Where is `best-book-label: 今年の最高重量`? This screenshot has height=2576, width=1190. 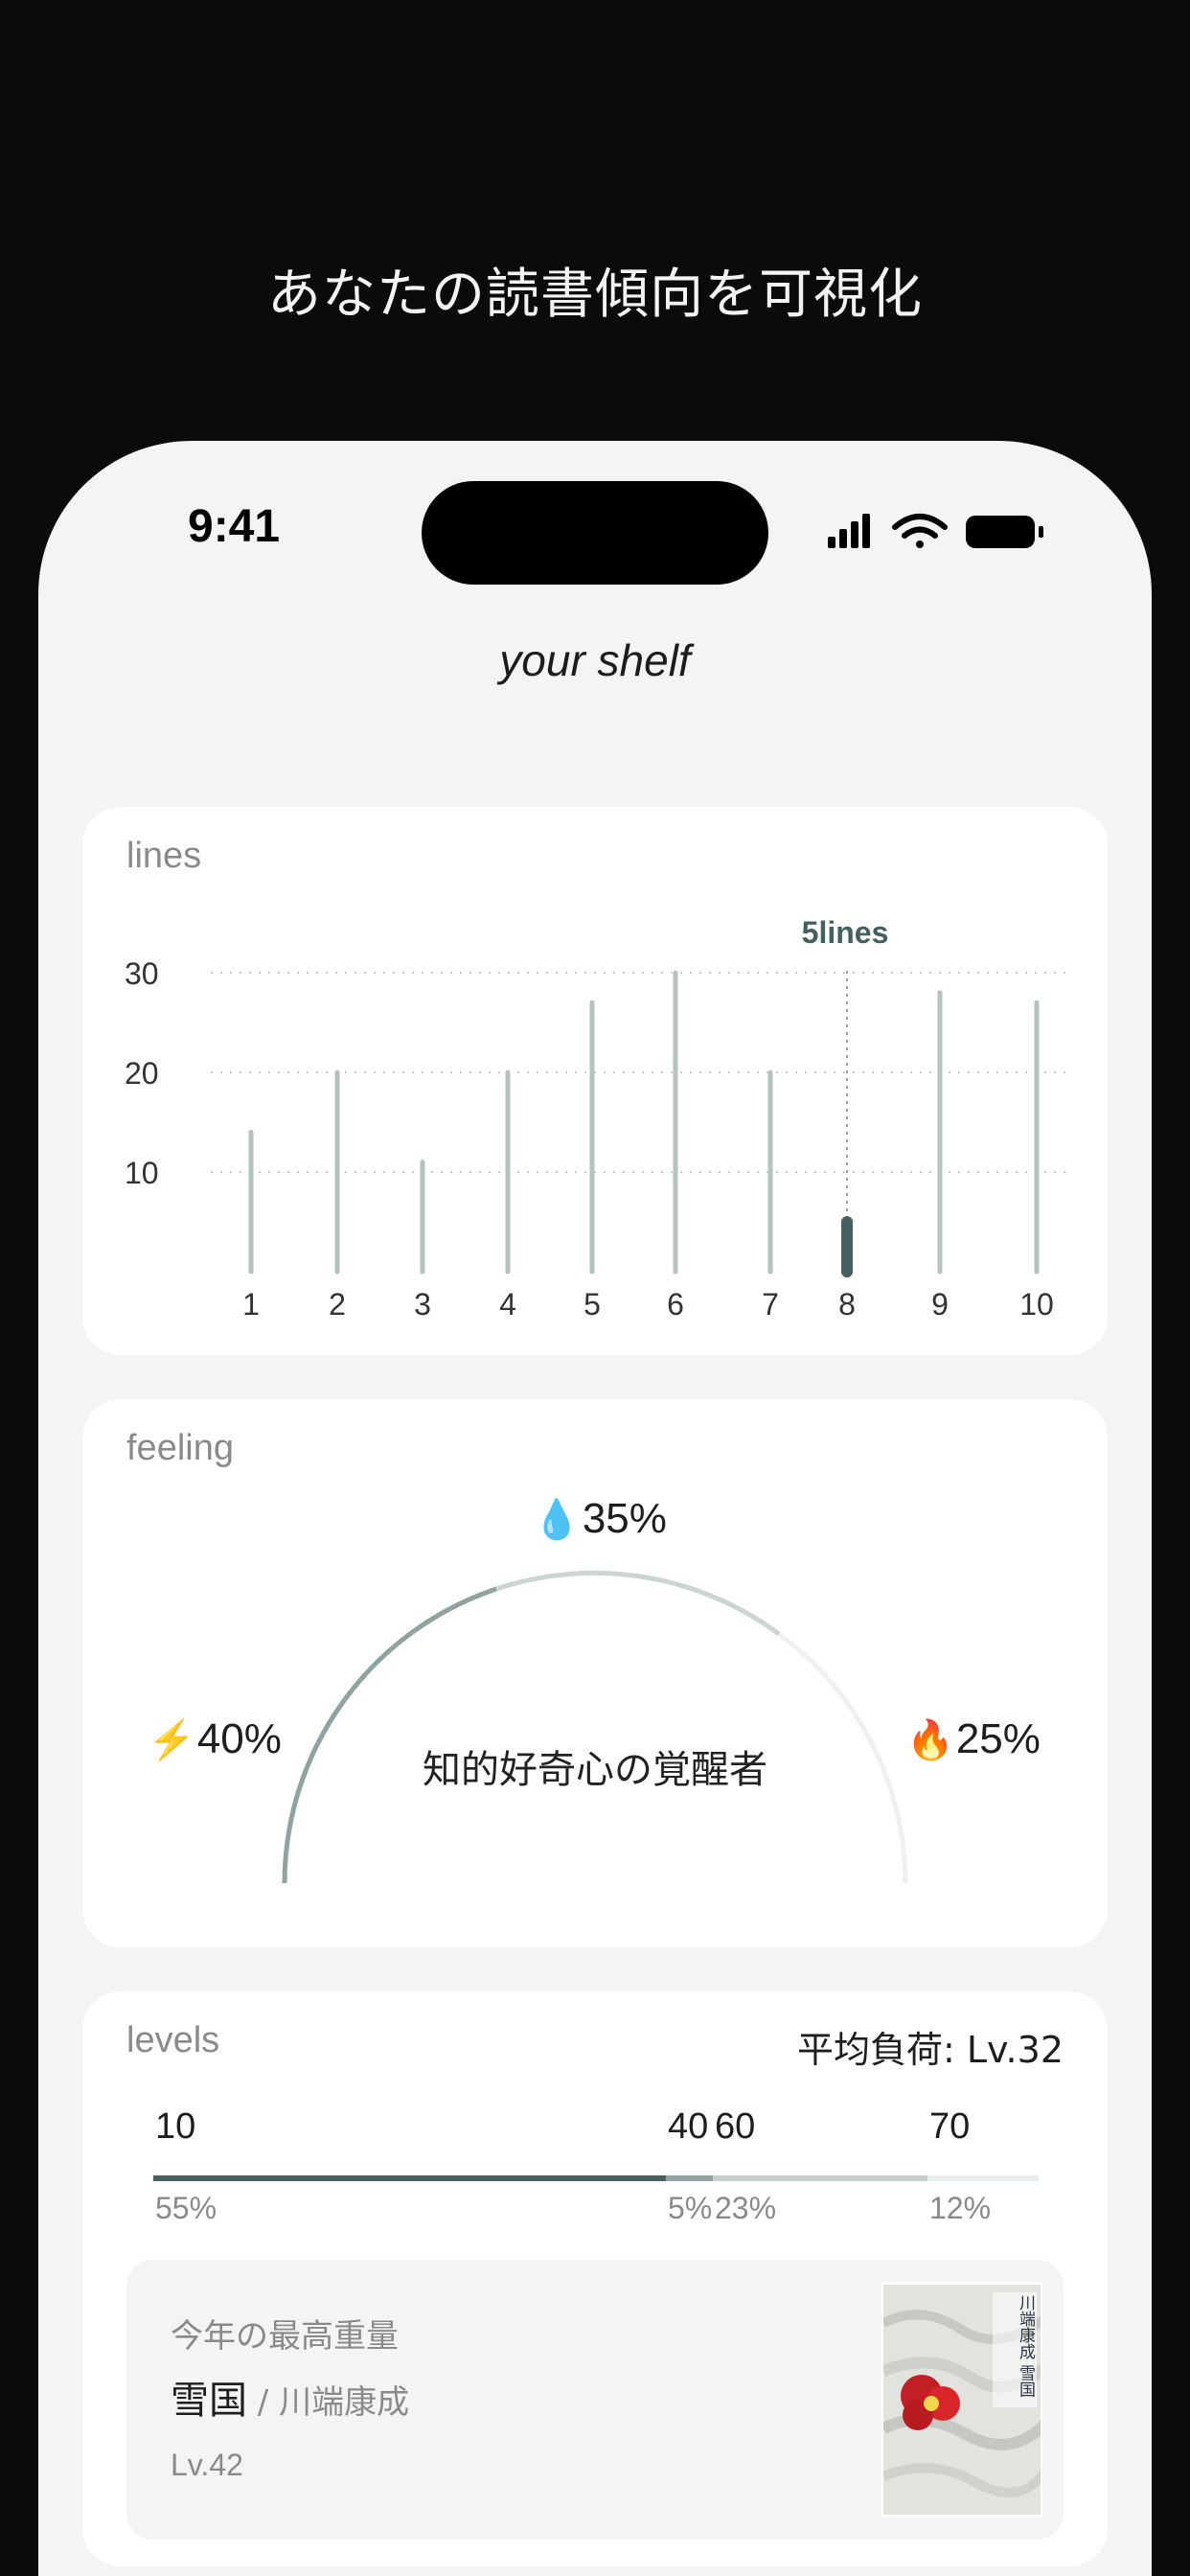 best-book-label: 今年の最高重量 is located at coordinates (285, 2336).